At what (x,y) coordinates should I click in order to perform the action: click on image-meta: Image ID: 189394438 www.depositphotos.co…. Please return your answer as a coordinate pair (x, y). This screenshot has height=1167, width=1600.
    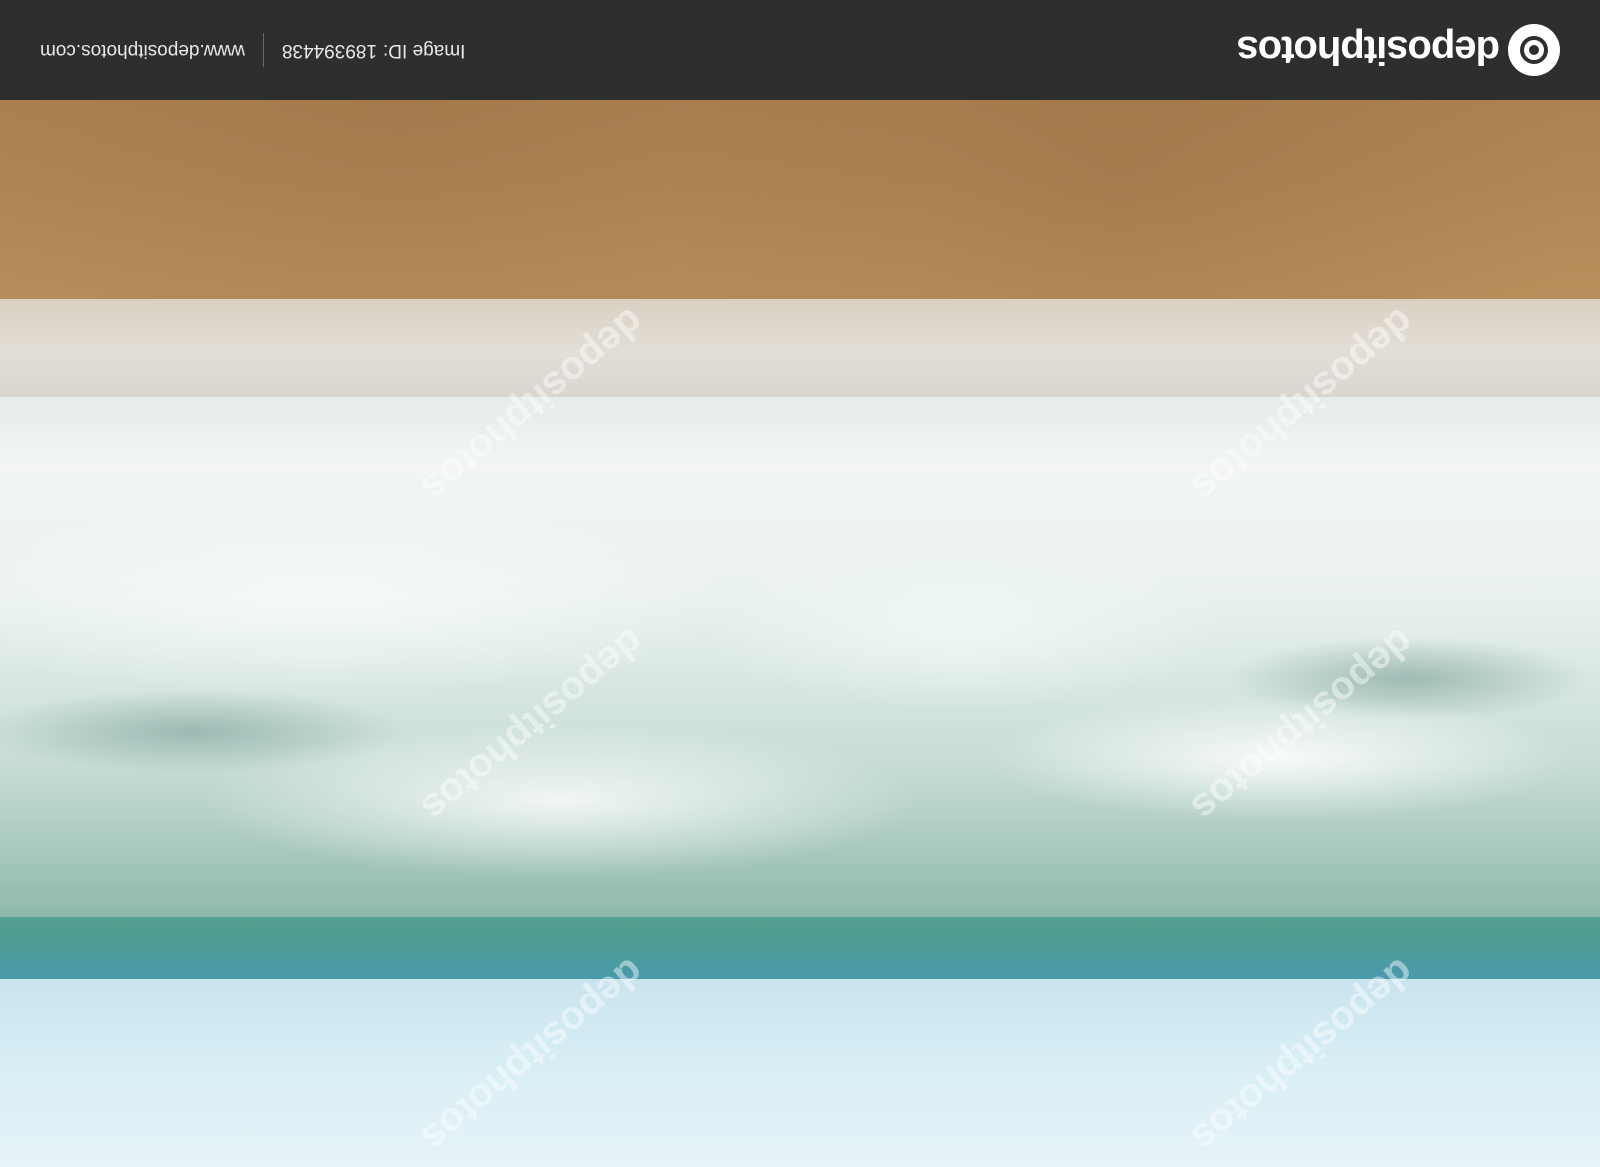
    Looking at the image, I should click on (252, 50).